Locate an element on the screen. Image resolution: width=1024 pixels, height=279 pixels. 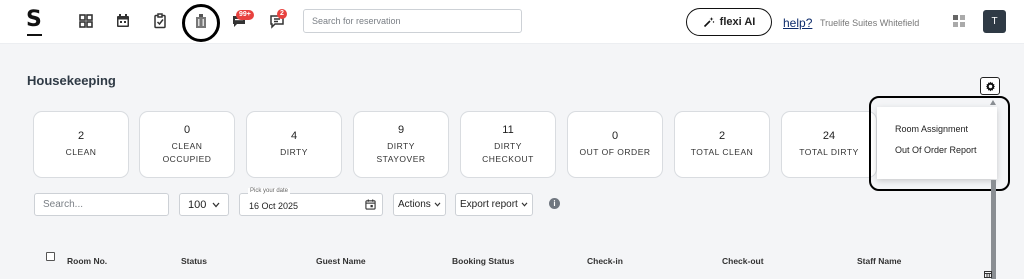
user-avatar: T is located at coordinates (994, 21).